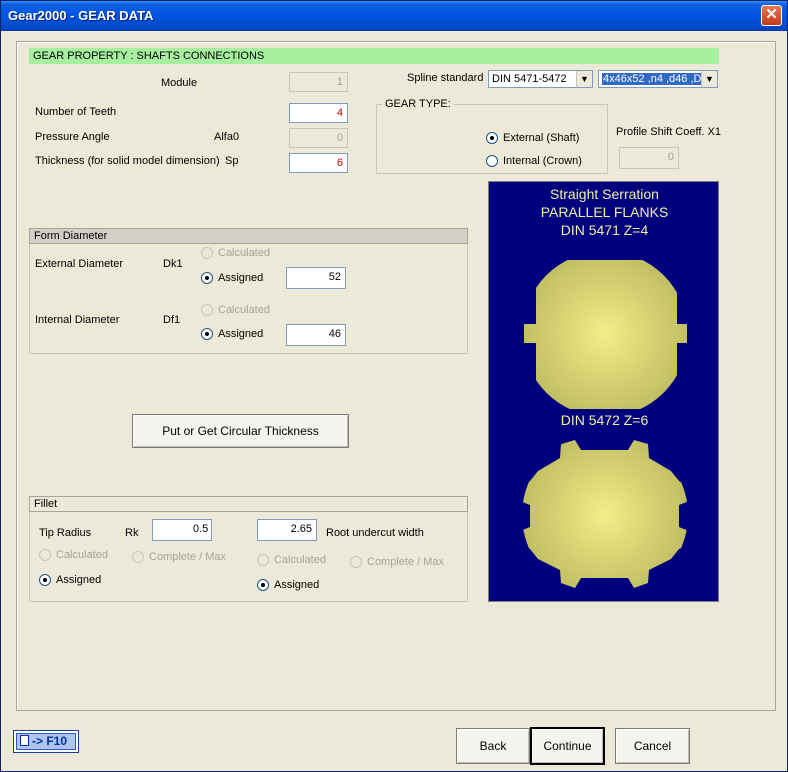  What do you see at coordinates (24, 740) in the screenshot?
I see `calculator-icon` at bounding box center [24, 740].